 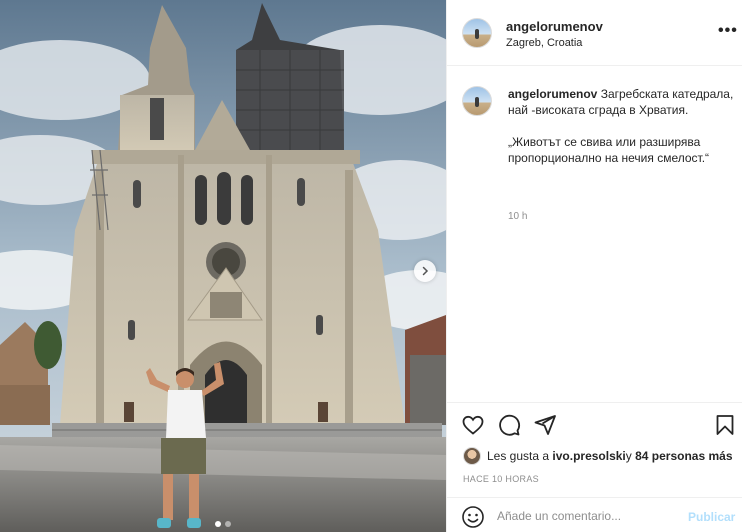 I want to click on more-horizontal-icon: •••, so click(x=728, y=31).